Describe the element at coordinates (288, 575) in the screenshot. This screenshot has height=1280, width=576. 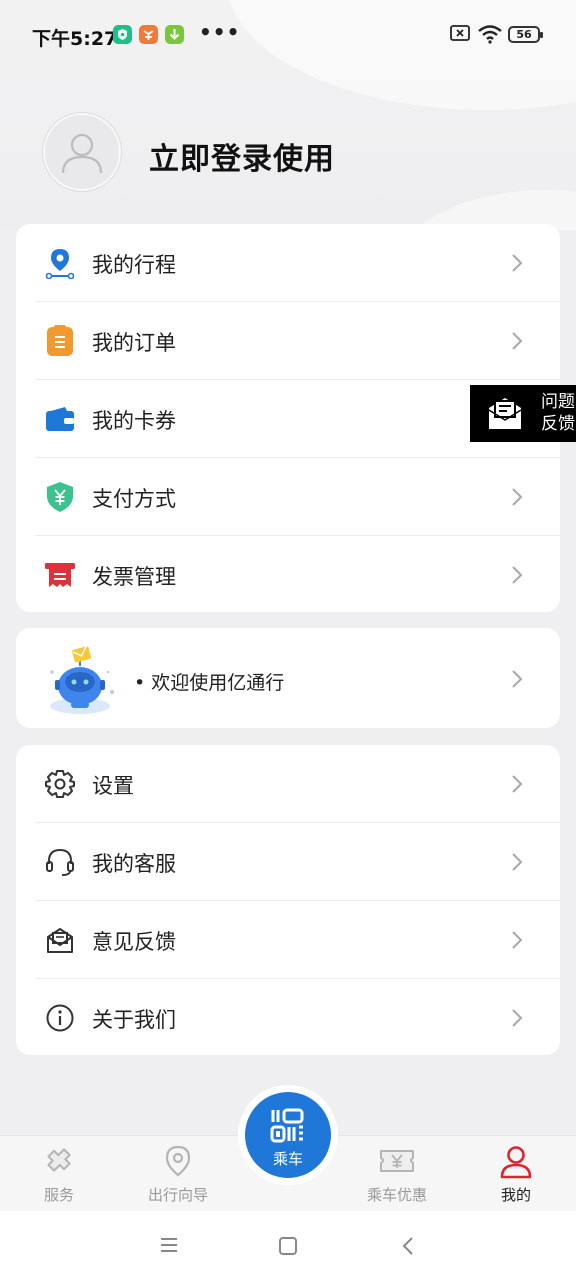
I see `menu-item-invoice-management: 发票管理` at that location.